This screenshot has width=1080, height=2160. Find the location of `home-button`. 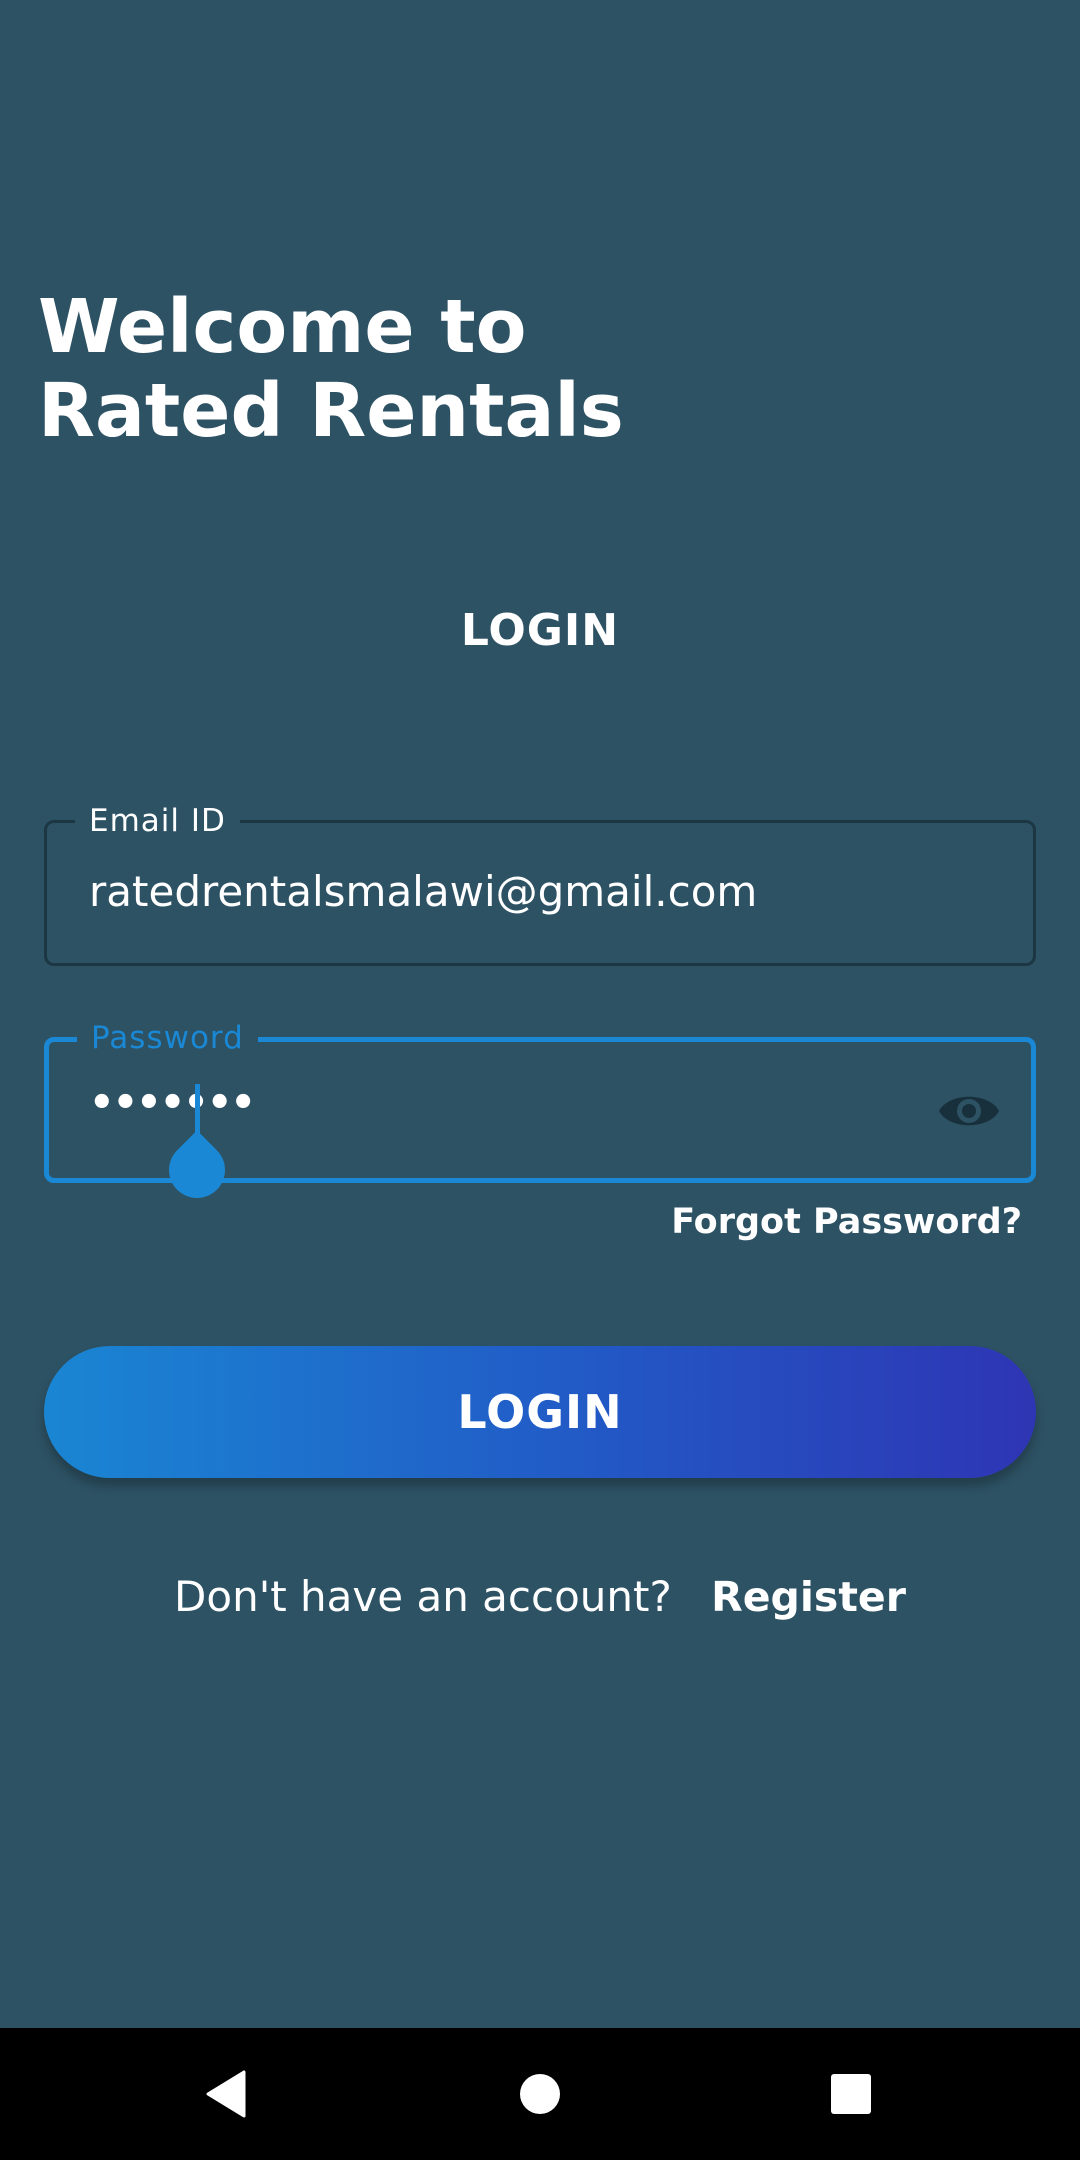

home-button is located at coordinates (540, 2094).